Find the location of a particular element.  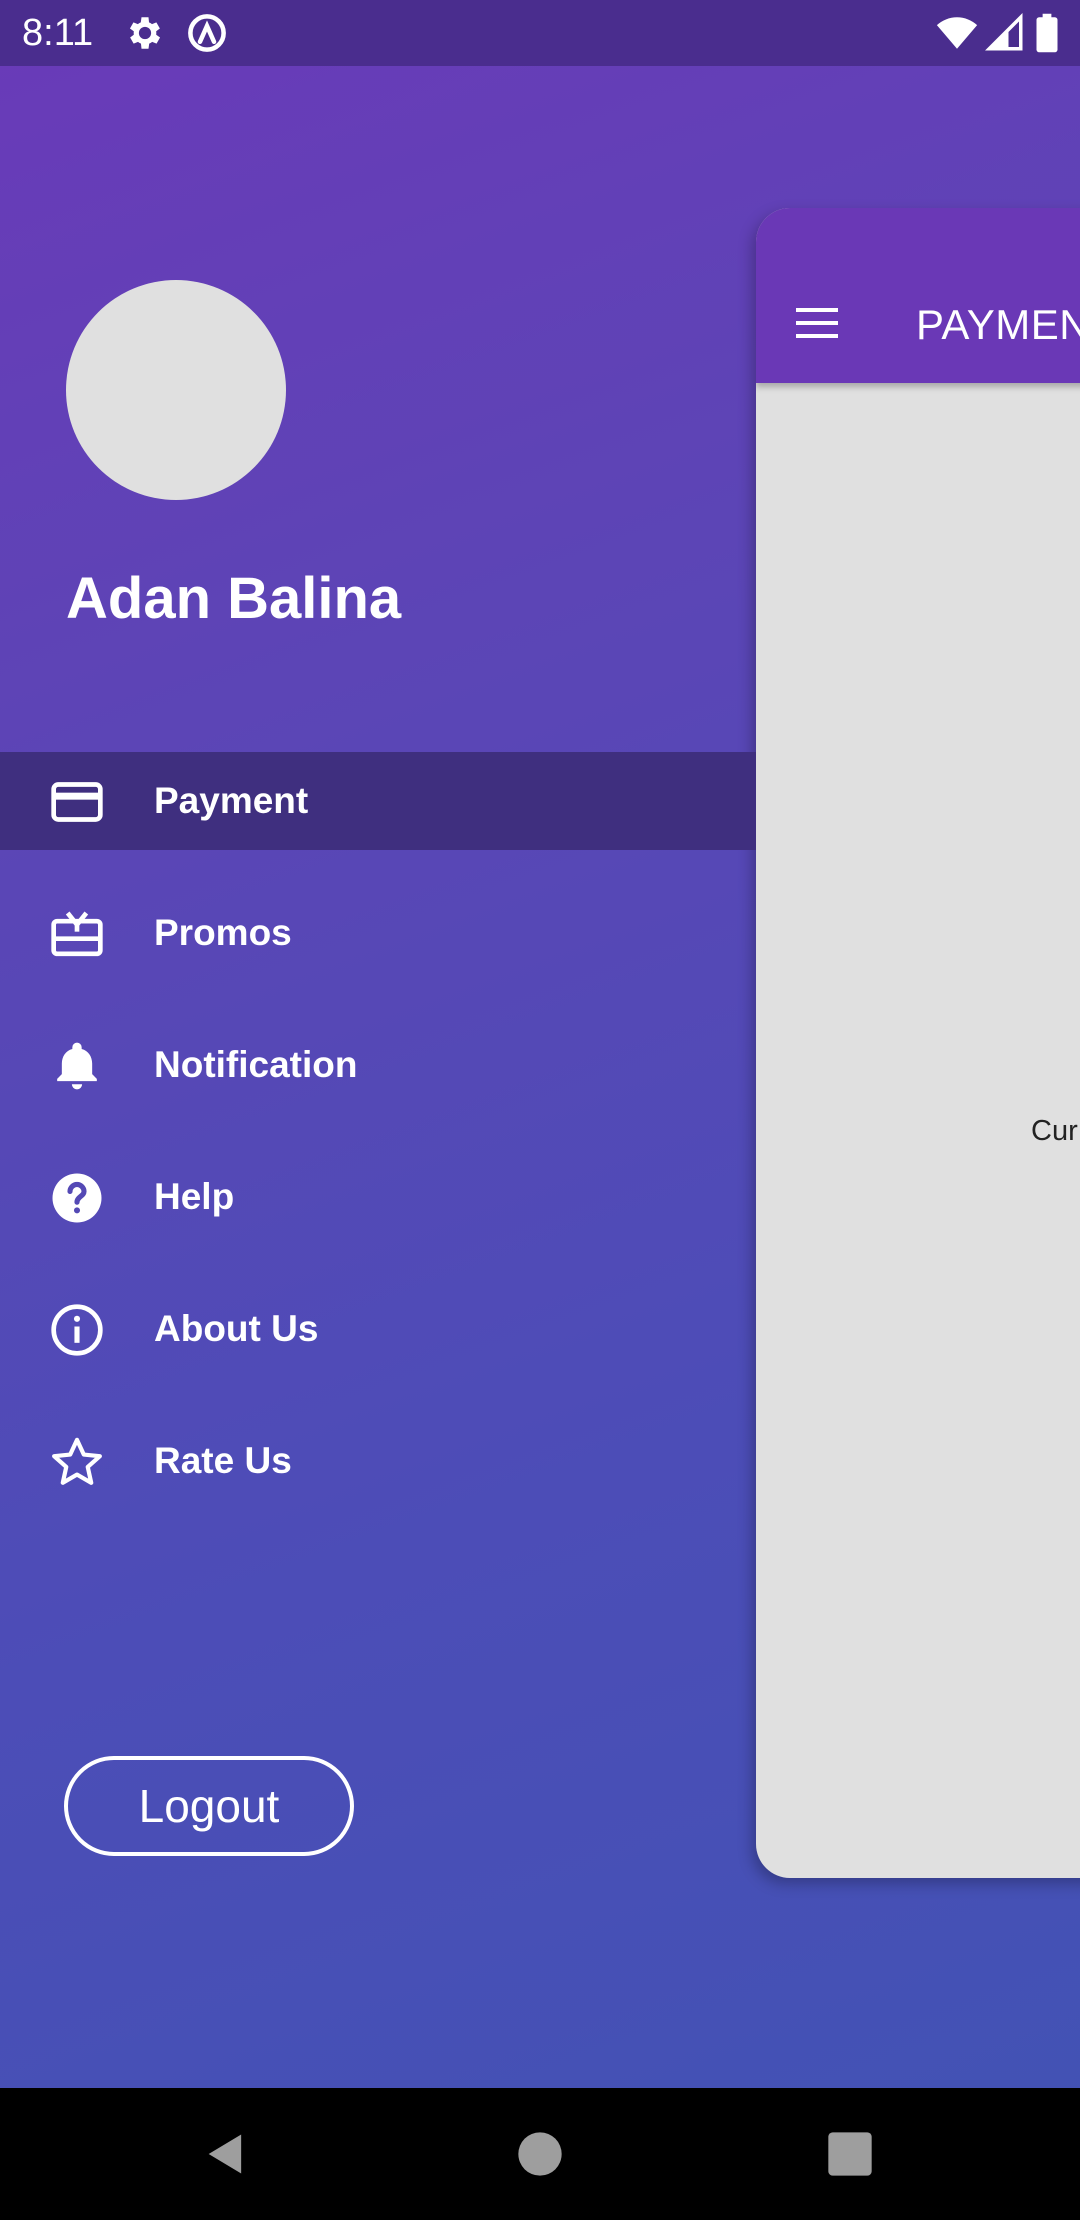

settings-icon is located at coordinates (145, 33).